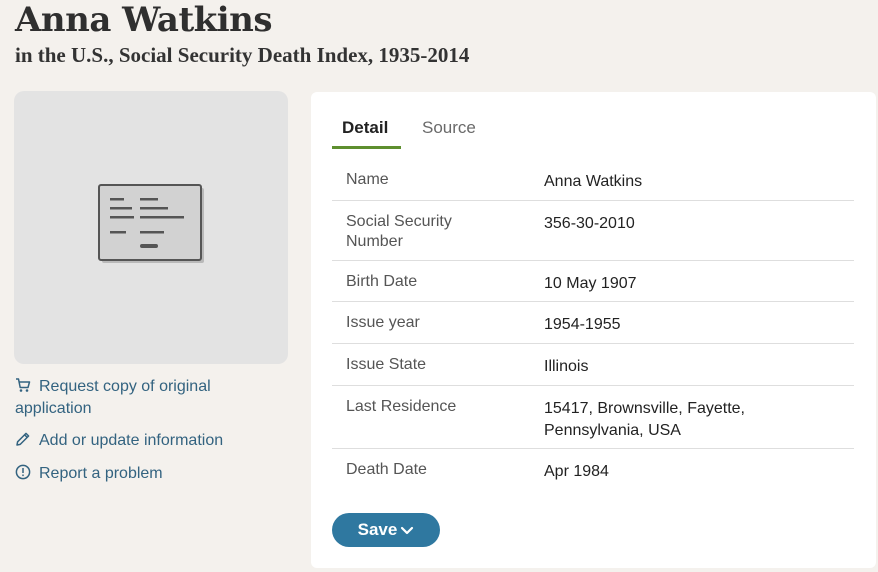 This screenshot has height=572, width=878. Describe the element at coordinates (386, 364) in the screenshot. I see `fact-label: Issue State` at that location.